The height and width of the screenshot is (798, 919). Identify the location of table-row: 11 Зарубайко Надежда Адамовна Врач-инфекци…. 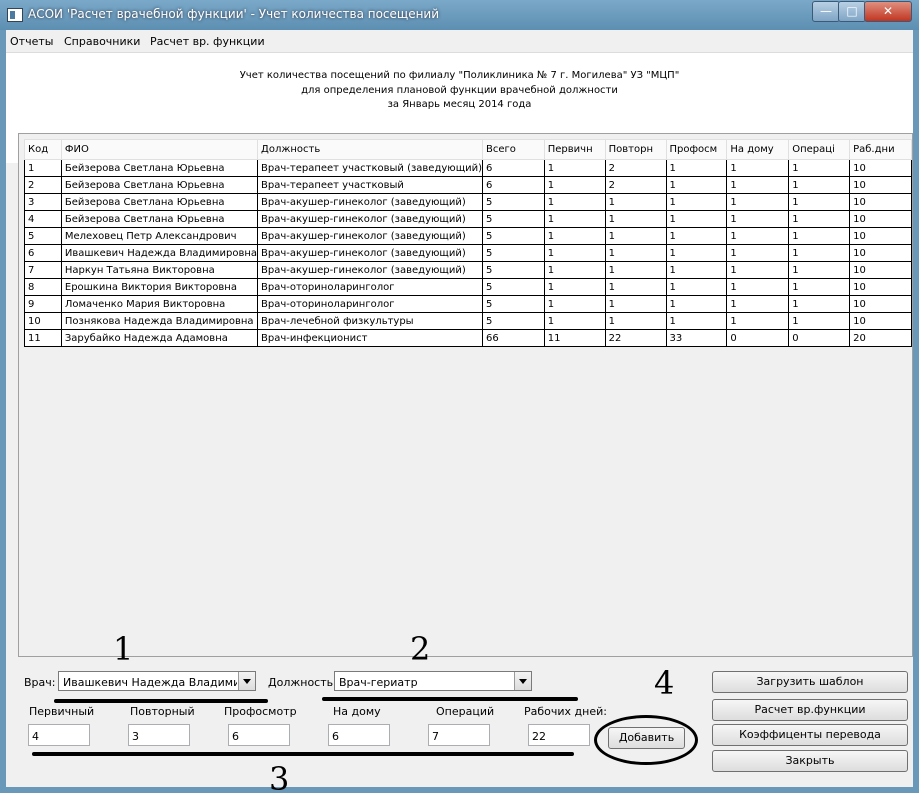
(468, 338).